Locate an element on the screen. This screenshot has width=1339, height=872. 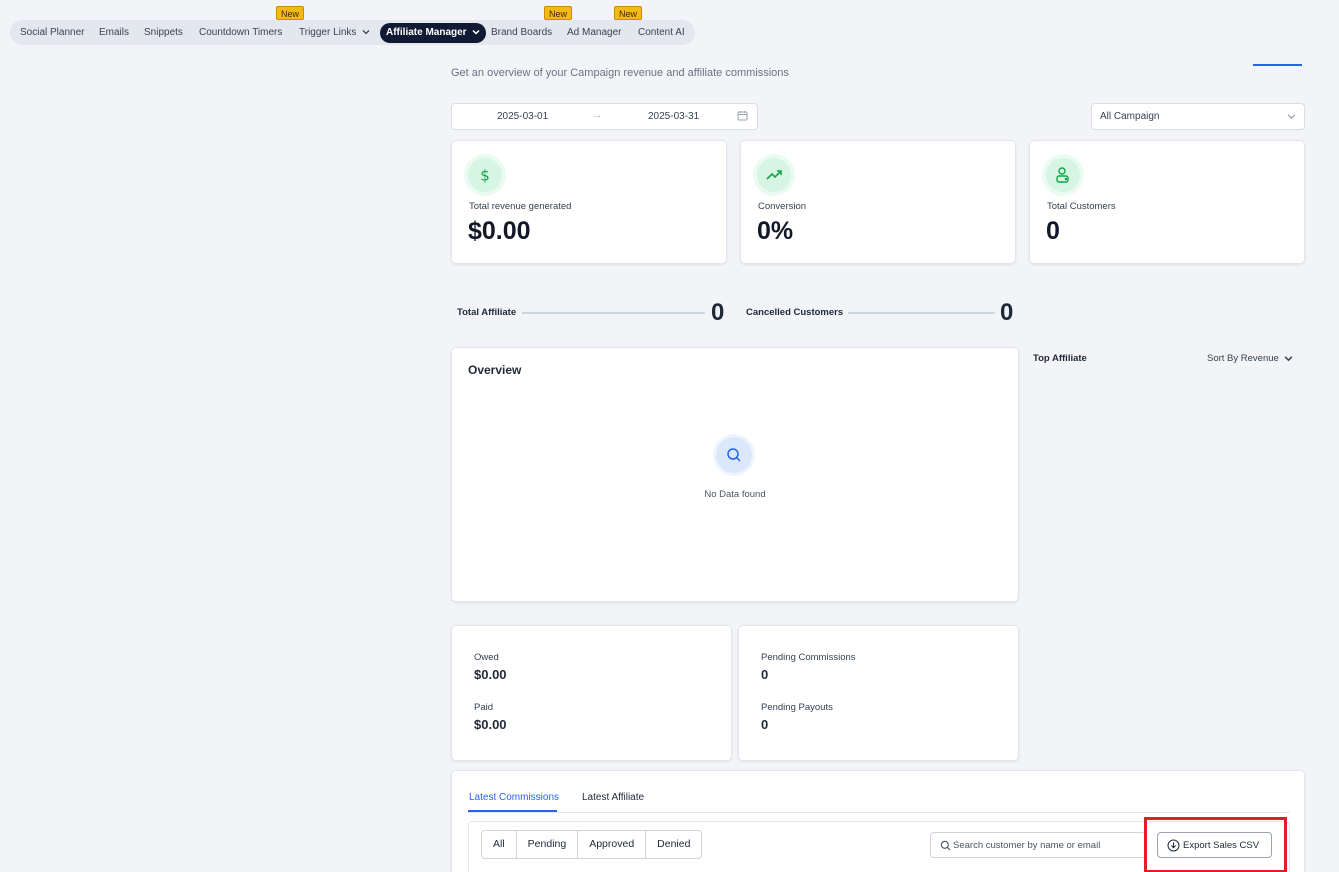
pending-commissions-value: 0 is located at coordinates (765, 674).